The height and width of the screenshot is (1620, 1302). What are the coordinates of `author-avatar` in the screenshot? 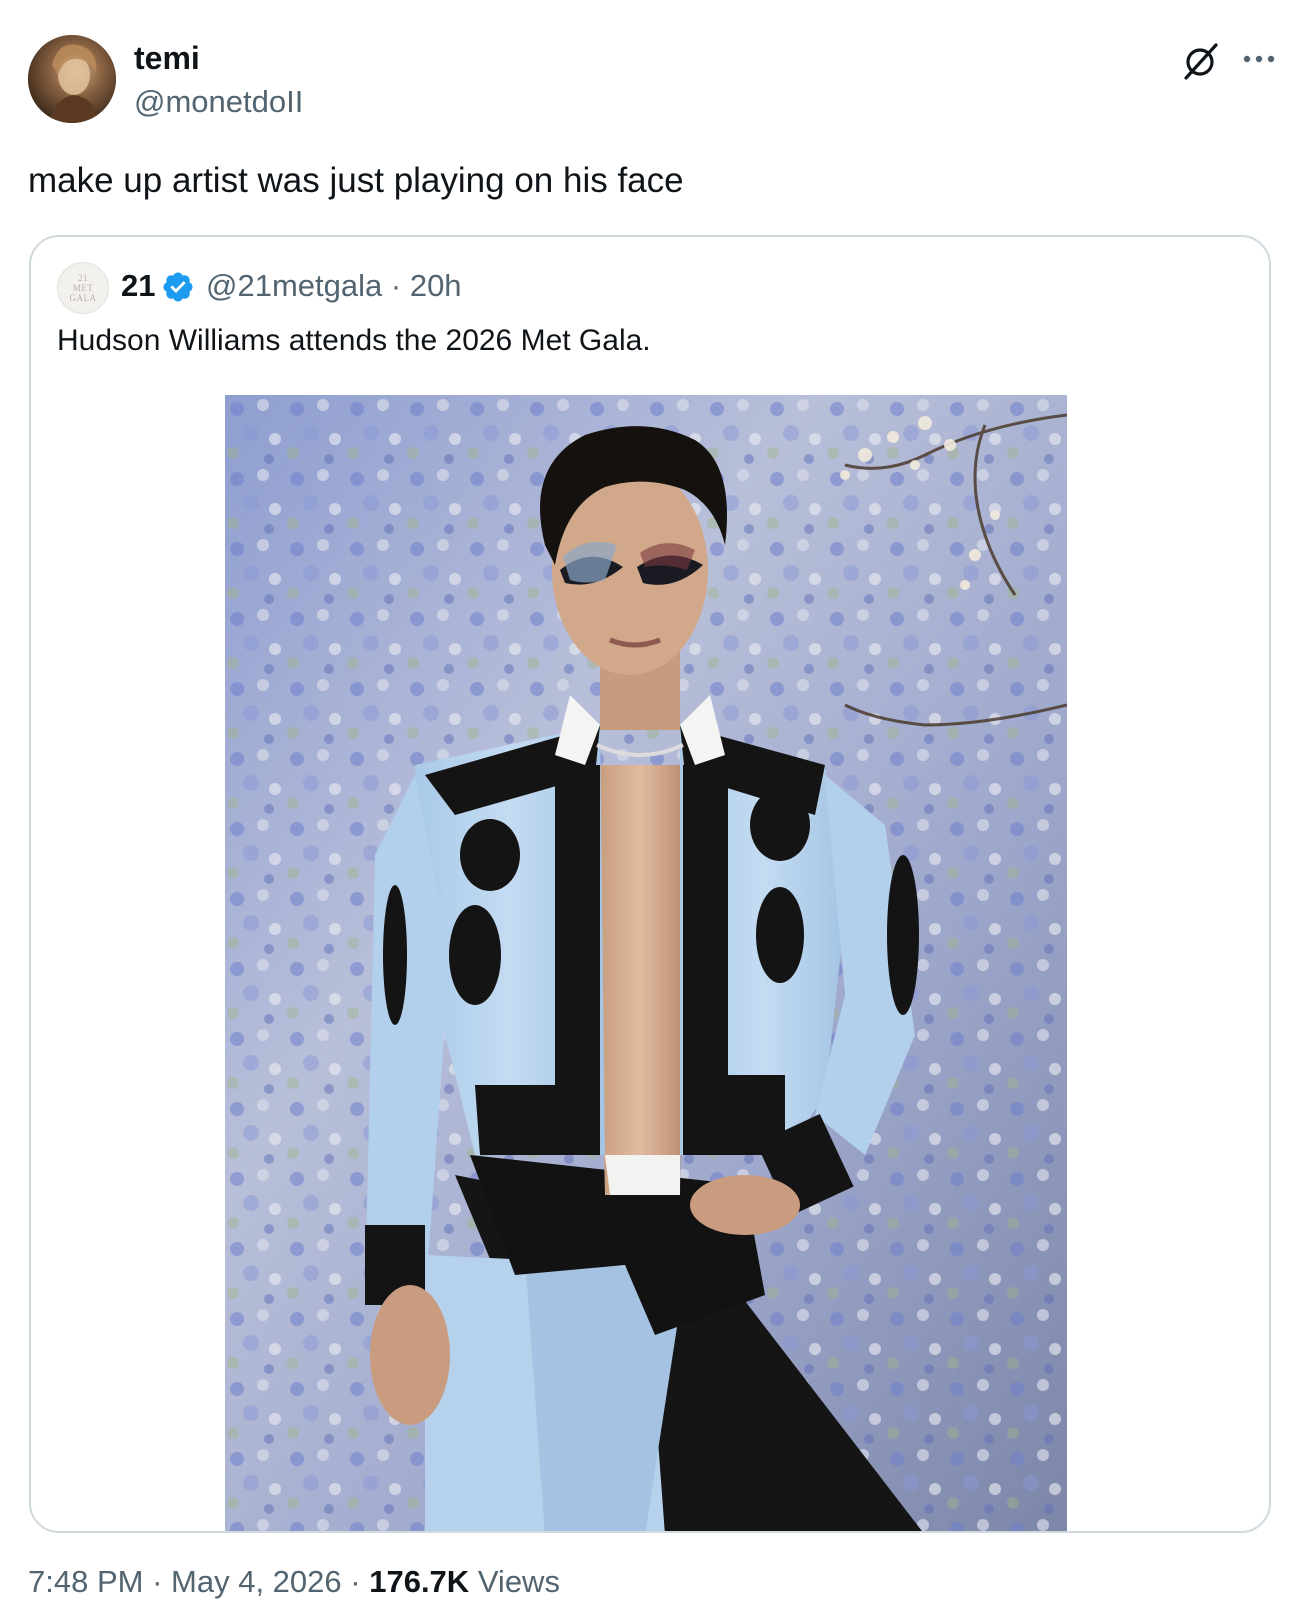 It's located at (72, 79).